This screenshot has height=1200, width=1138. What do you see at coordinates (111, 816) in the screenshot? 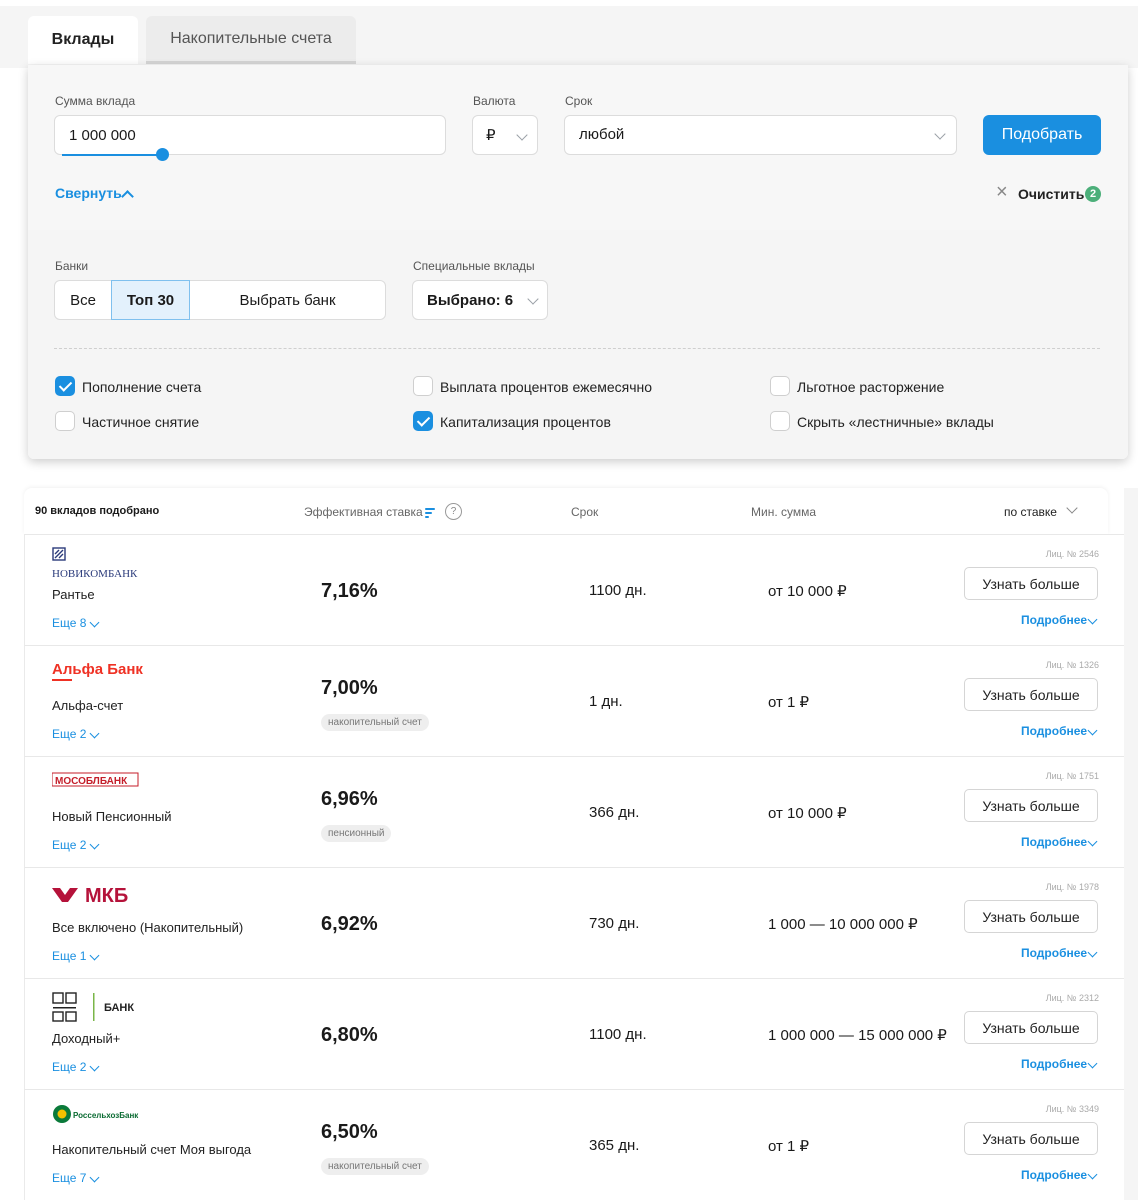
I see `deposit-name: Новый Пенсионный` at bounding box center [111, 816].